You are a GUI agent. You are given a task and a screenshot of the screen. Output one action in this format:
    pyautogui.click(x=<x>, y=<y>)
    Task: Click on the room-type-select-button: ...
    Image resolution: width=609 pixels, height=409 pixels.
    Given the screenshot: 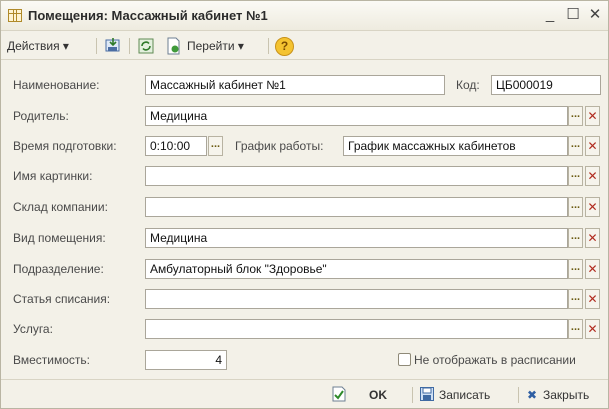 What is the action you would take?
    pyautogui.click(x=575, y=238)
    